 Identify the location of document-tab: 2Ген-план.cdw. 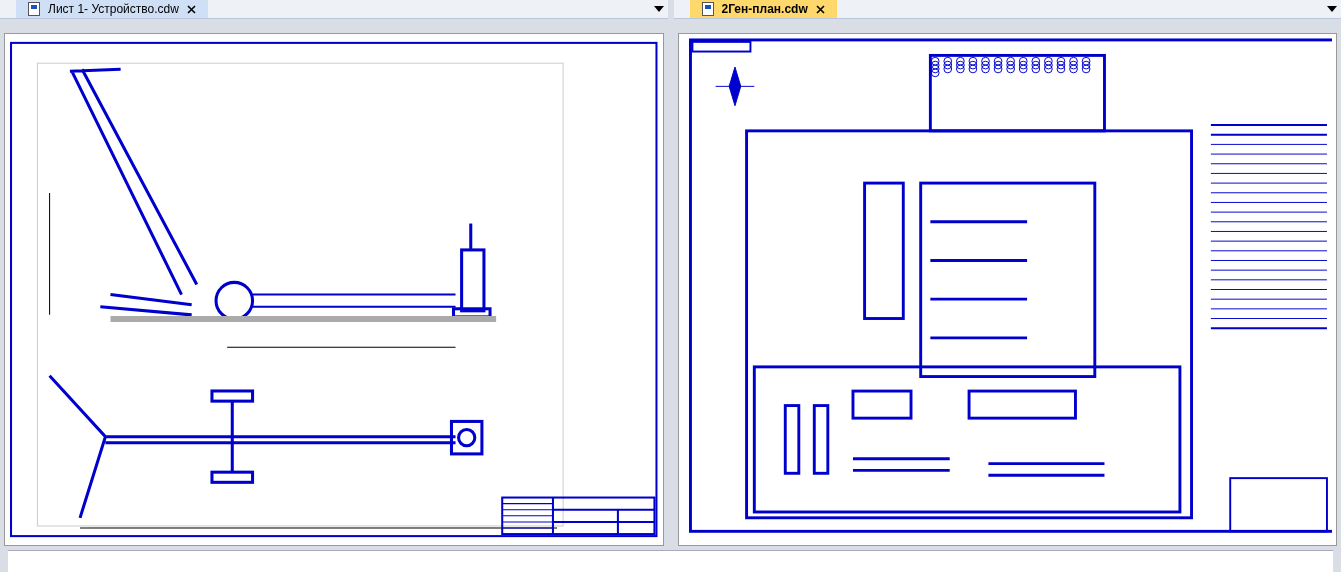
(763, 9).